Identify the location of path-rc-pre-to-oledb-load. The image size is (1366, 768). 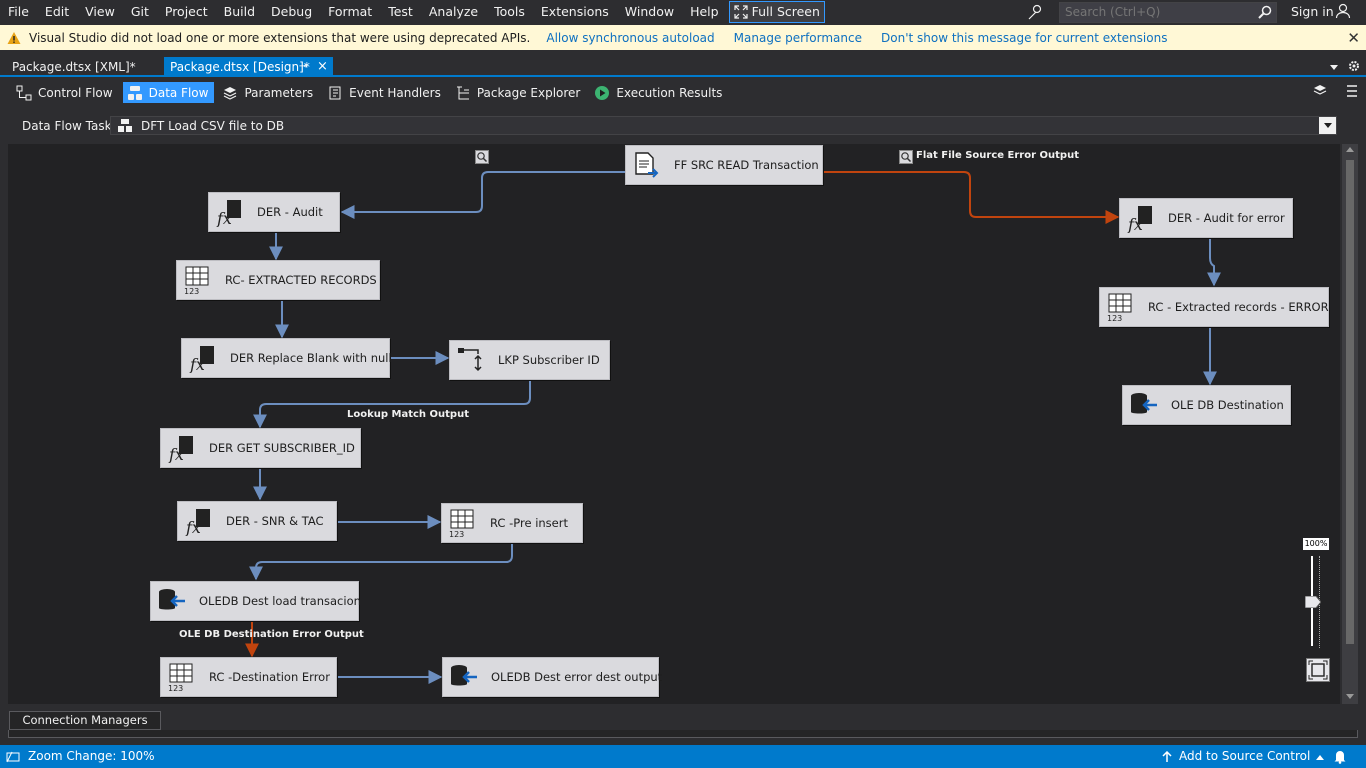
(381, 562).